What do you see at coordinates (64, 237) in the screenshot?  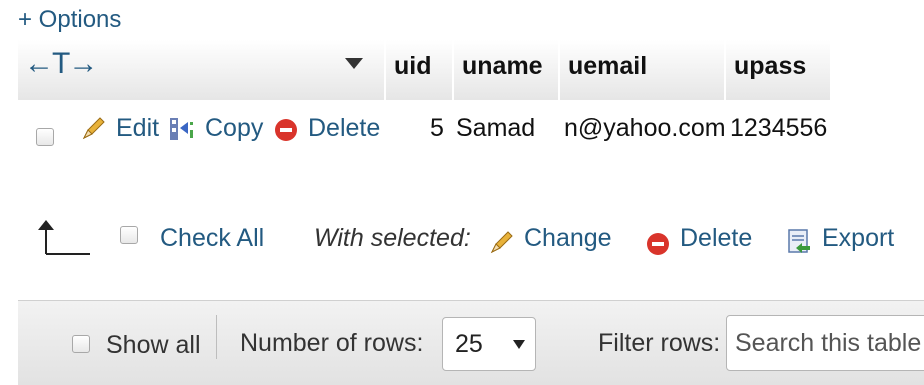 I see `arrow-up-left-icon` at bounding box center [64, 237].